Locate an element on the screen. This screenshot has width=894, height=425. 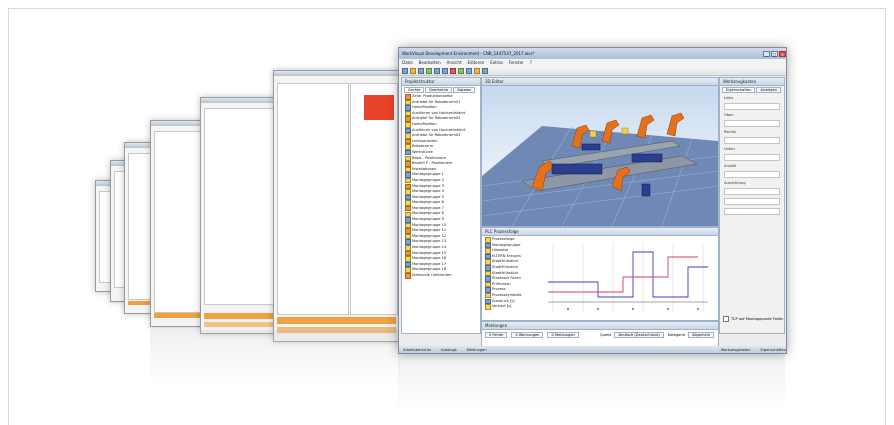
frame-line-top is located at coordinates (447, 8).